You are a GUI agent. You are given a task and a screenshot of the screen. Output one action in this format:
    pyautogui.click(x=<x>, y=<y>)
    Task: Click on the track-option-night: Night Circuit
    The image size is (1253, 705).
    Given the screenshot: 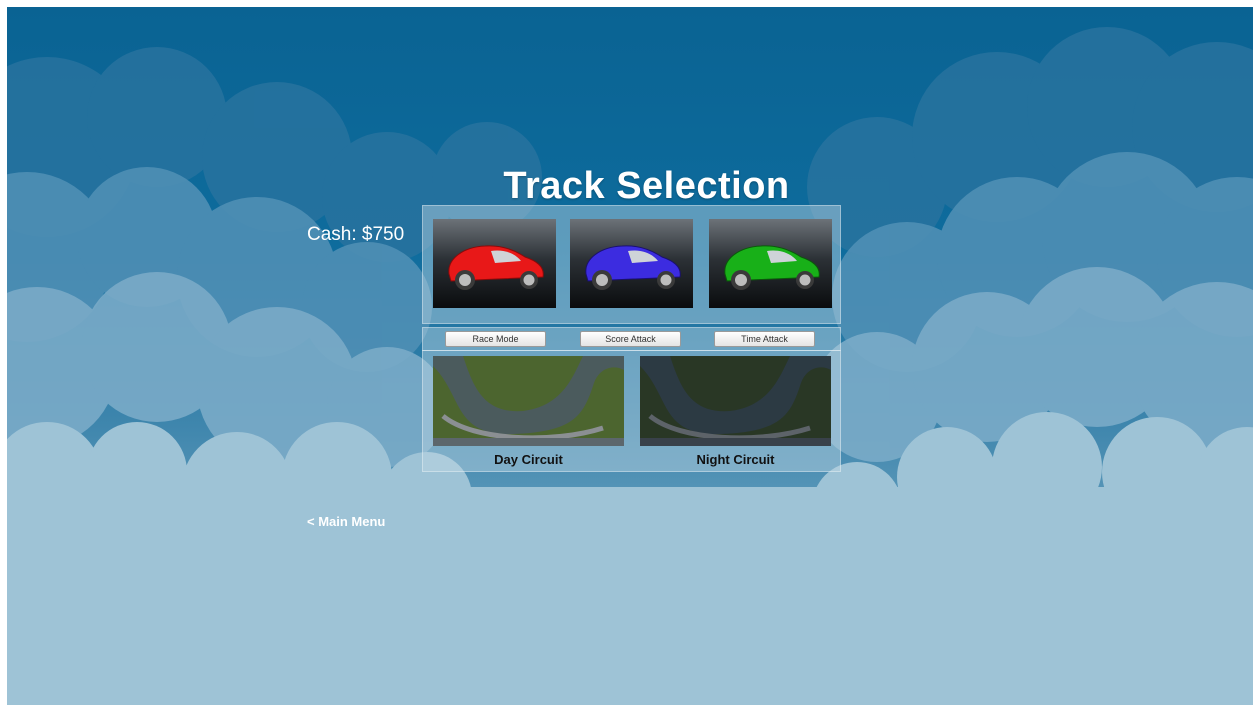 What is the action you would take?
    pyautogui.click(x=735, y=411)
    